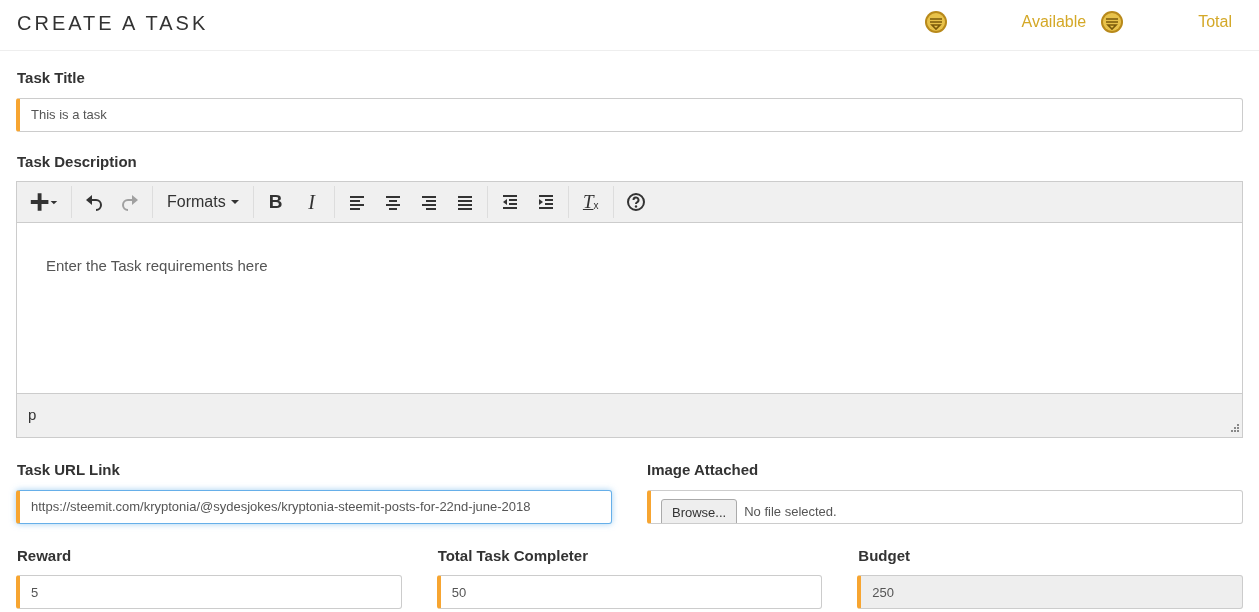 This screenshot has height=612, width=1259. Describe the element at coordinates (629, 114) in the screenshot. I see `input-field: This is a task` at that location.